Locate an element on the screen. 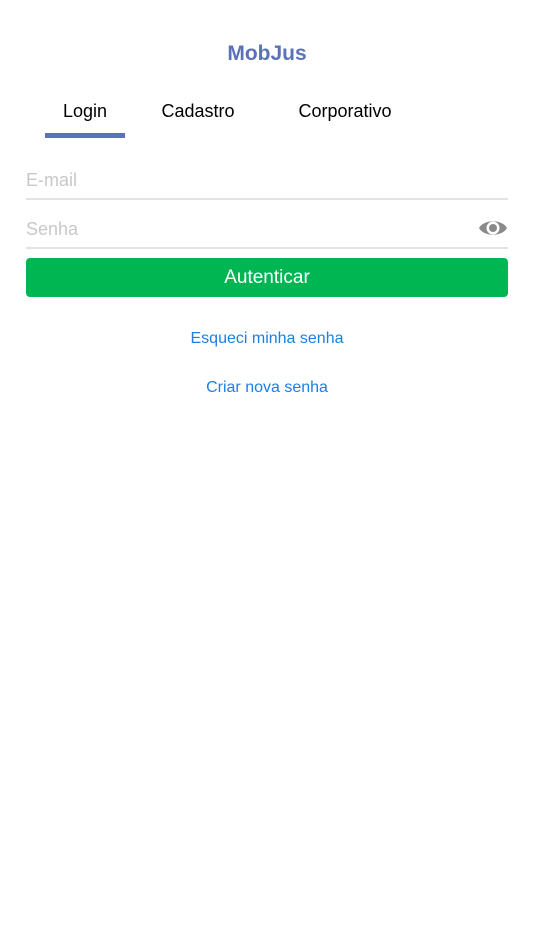 This screenshot has height=950, width=534. email-field is located at coordinates (267, 180).